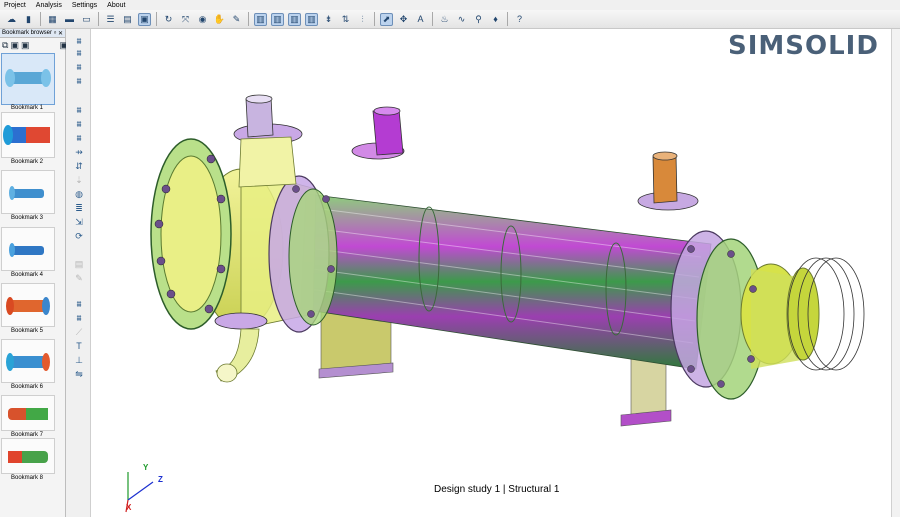 The image size is (900, 520). What do you see at coordinates (14, 45) in the screenshot?
I see `bookmark-list-icon: ▣` at bounding box center [14, 45].